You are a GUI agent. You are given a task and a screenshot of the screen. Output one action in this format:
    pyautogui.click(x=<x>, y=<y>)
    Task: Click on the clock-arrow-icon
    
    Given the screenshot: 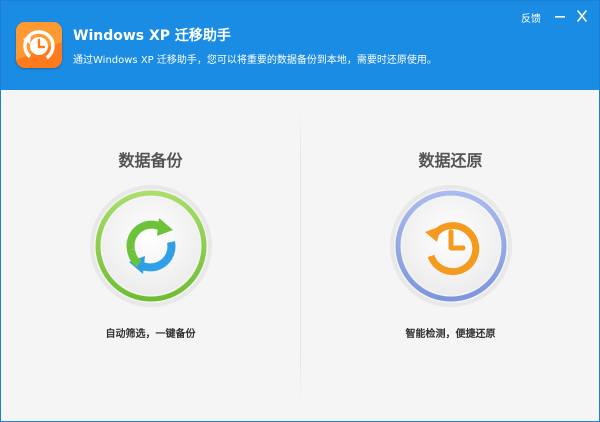 What is the action you would take?
    pyautogui.click(x=39, y=45)
    